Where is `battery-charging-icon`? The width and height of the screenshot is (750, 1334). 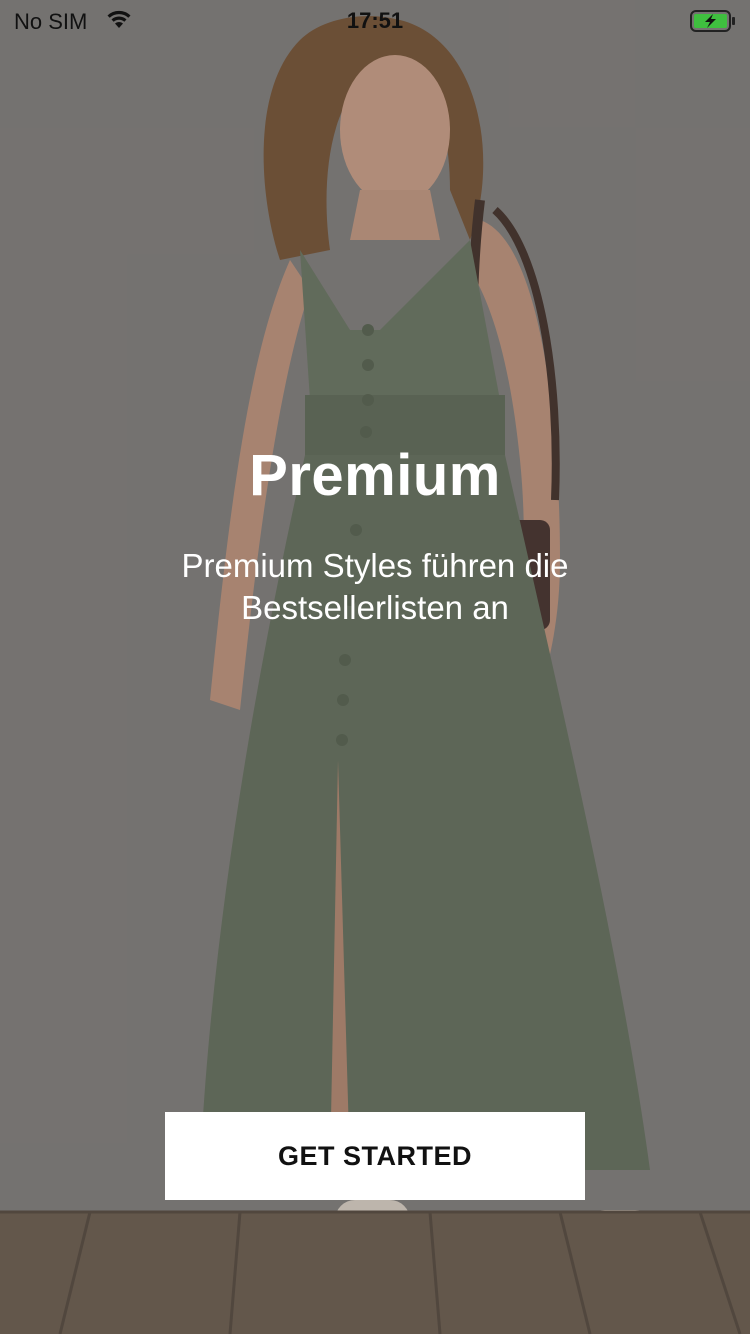
battery-charging-icon is located at coordinates (713, 24).